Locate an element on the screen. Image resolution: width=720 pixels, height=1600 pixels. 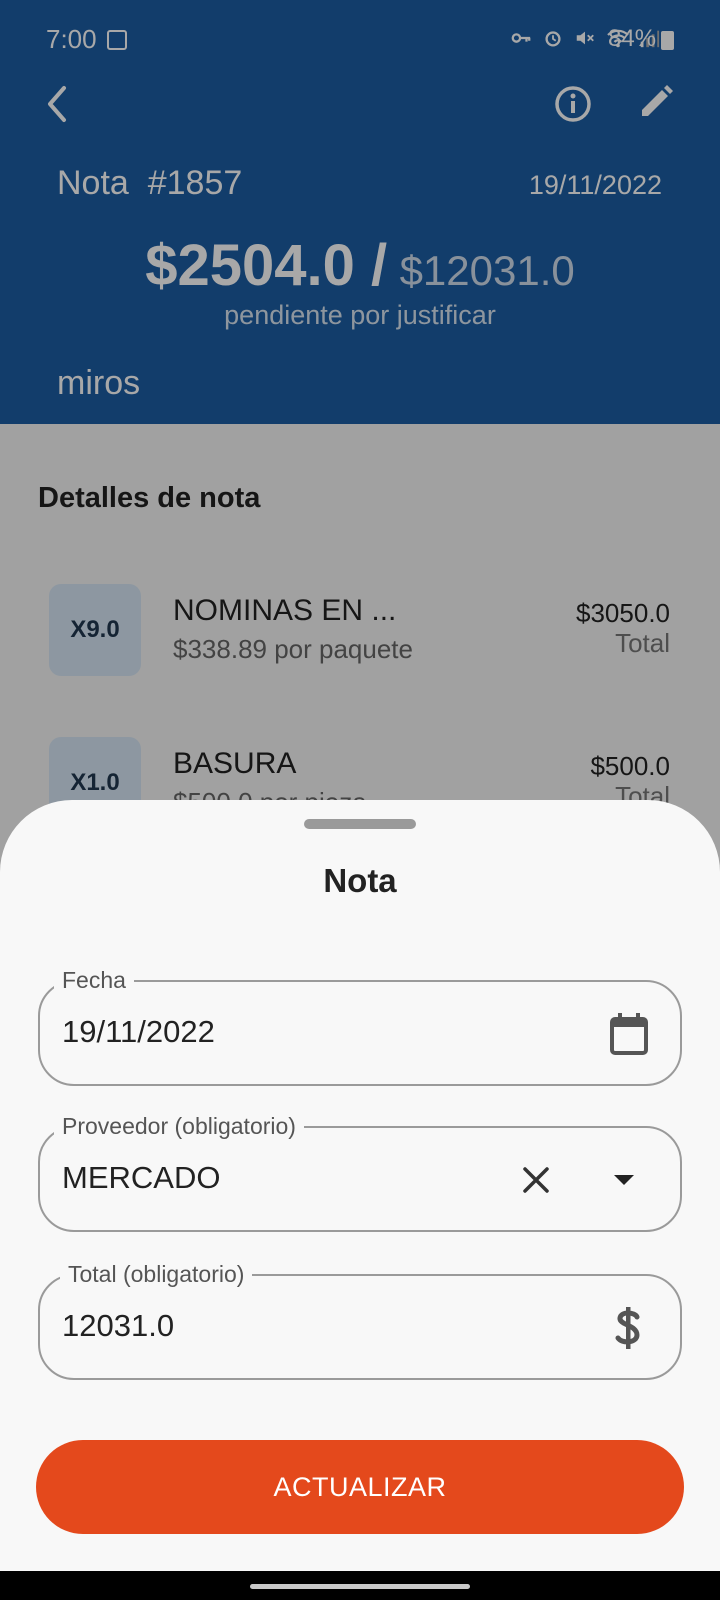
clear-icon is located at coordinates (536, 1180).